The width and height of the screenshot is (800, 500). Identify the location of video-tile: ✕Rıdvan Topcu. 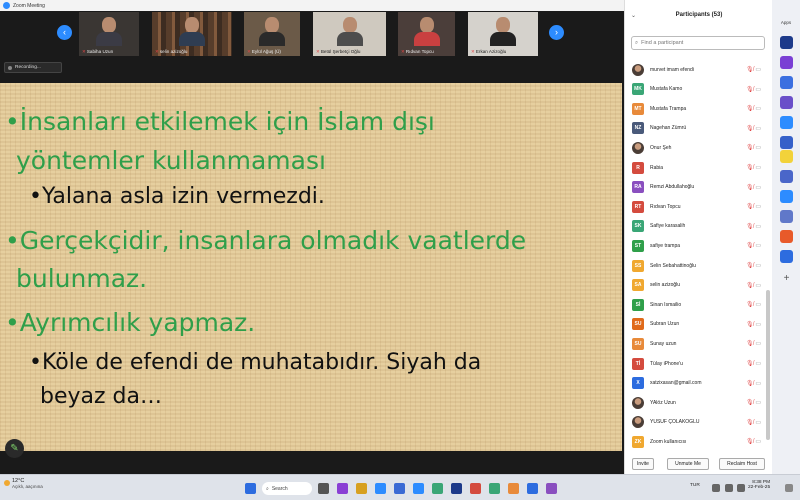
(426, 34).